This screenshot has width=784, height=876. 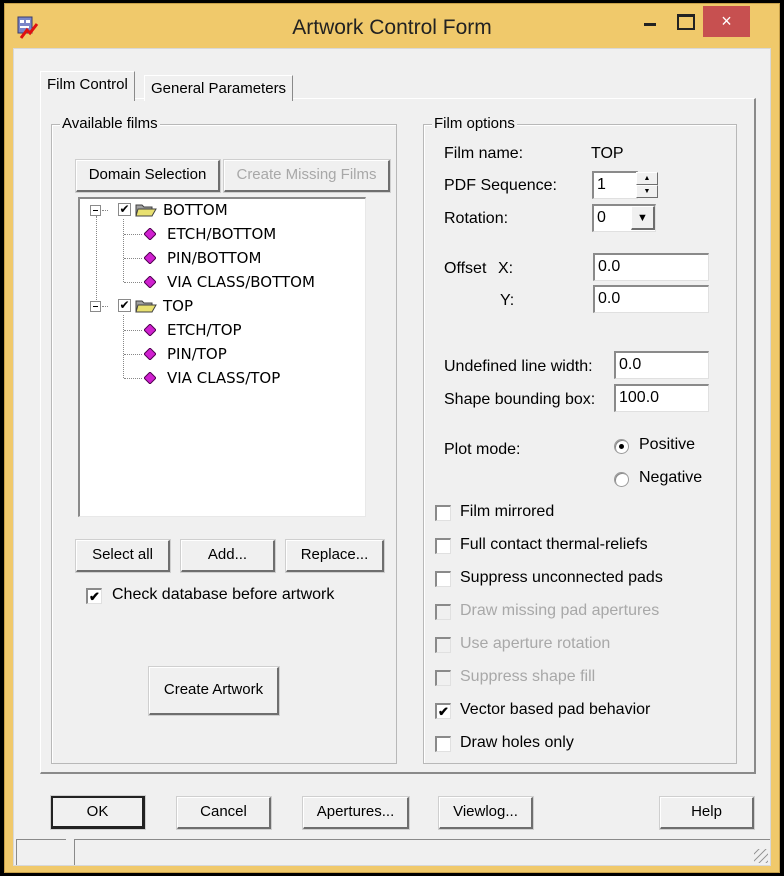 I want to click on plot-mode-positive-radio, so click(x=621, y=446).